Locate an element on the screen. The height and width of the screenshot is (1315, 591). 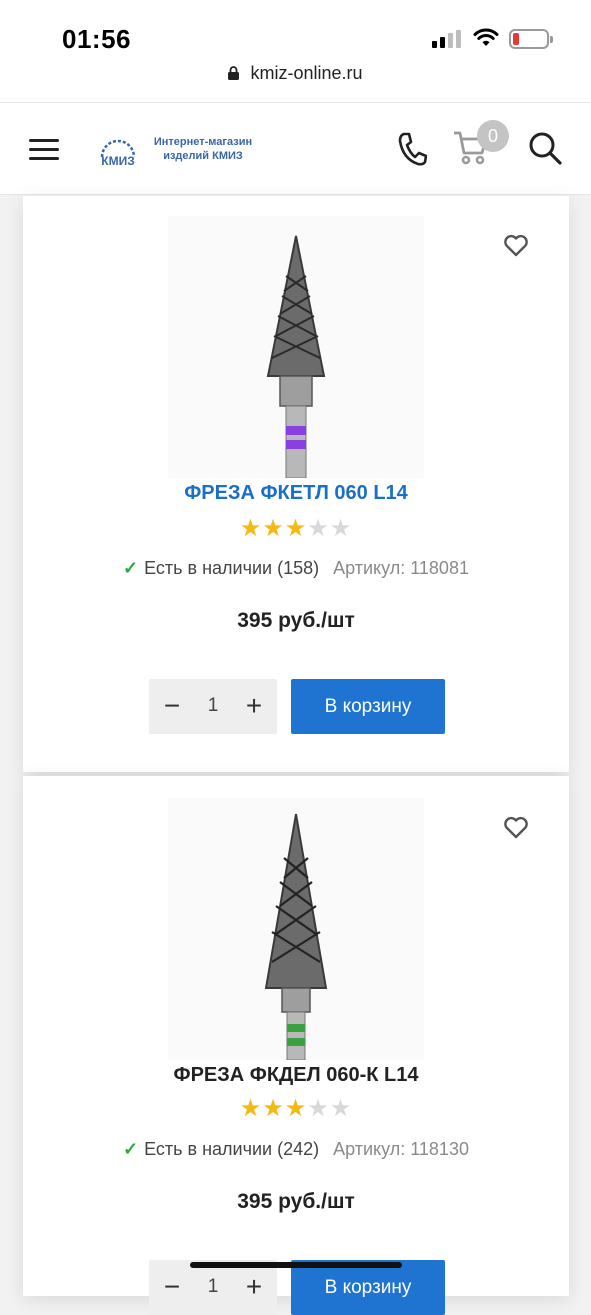
product-title: ФРЕЗА ФКДЕЛ 060-К L14 is located at coordinates (296, 1075).